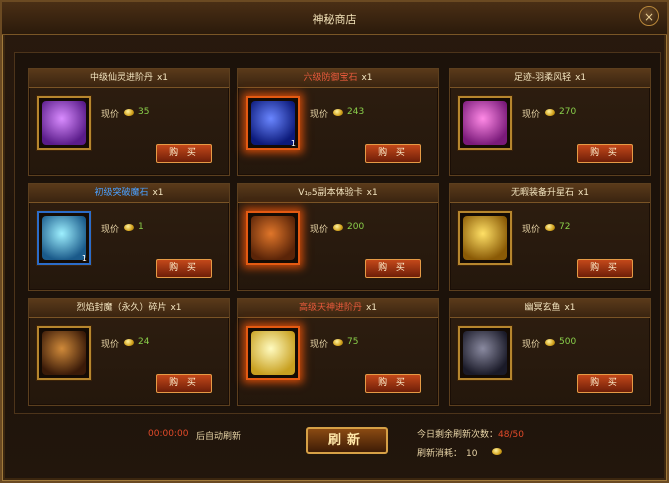  What do you see at coordinates (141, 227) in the screenshot?
I see `price-value: 1` at bounding box center [141, 227].